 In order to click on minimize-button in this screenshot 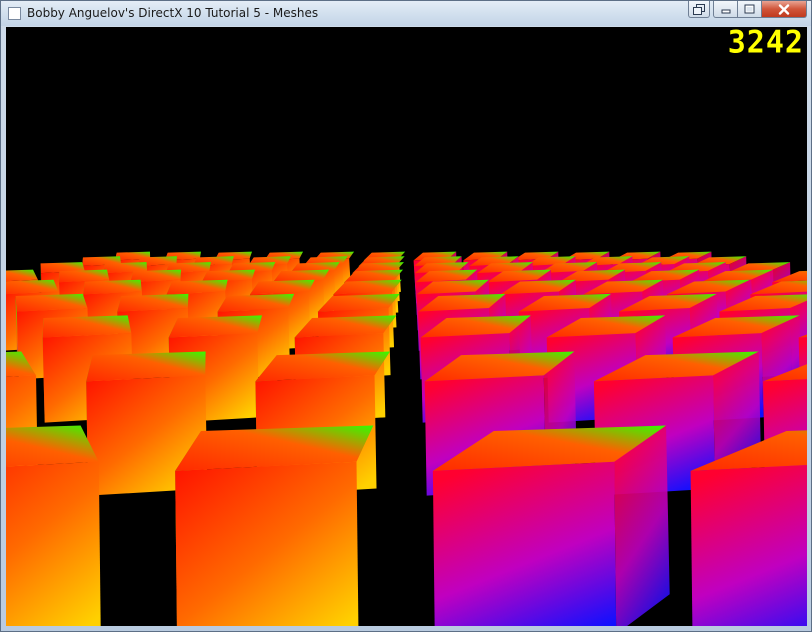, I will do `click(725, 9)`.